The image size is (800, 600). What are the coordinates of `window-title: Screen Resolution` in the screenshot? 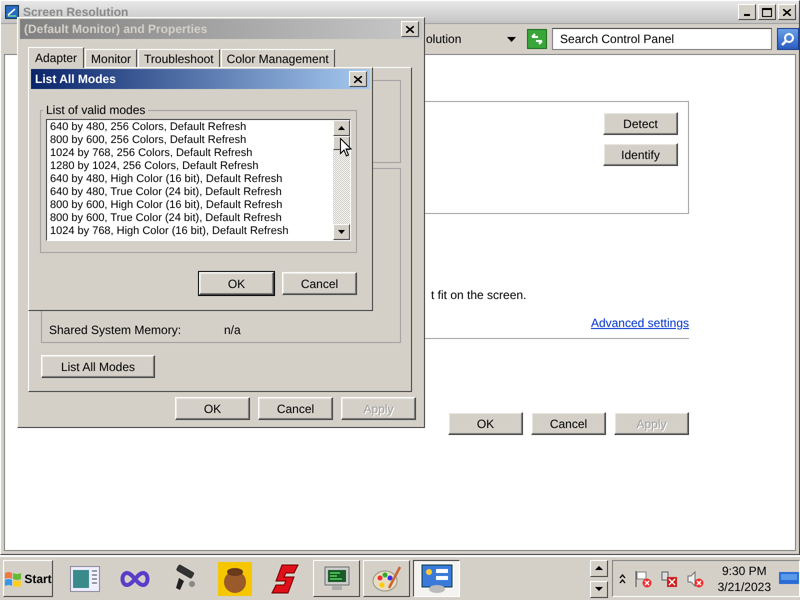 It's located at (76, 12).